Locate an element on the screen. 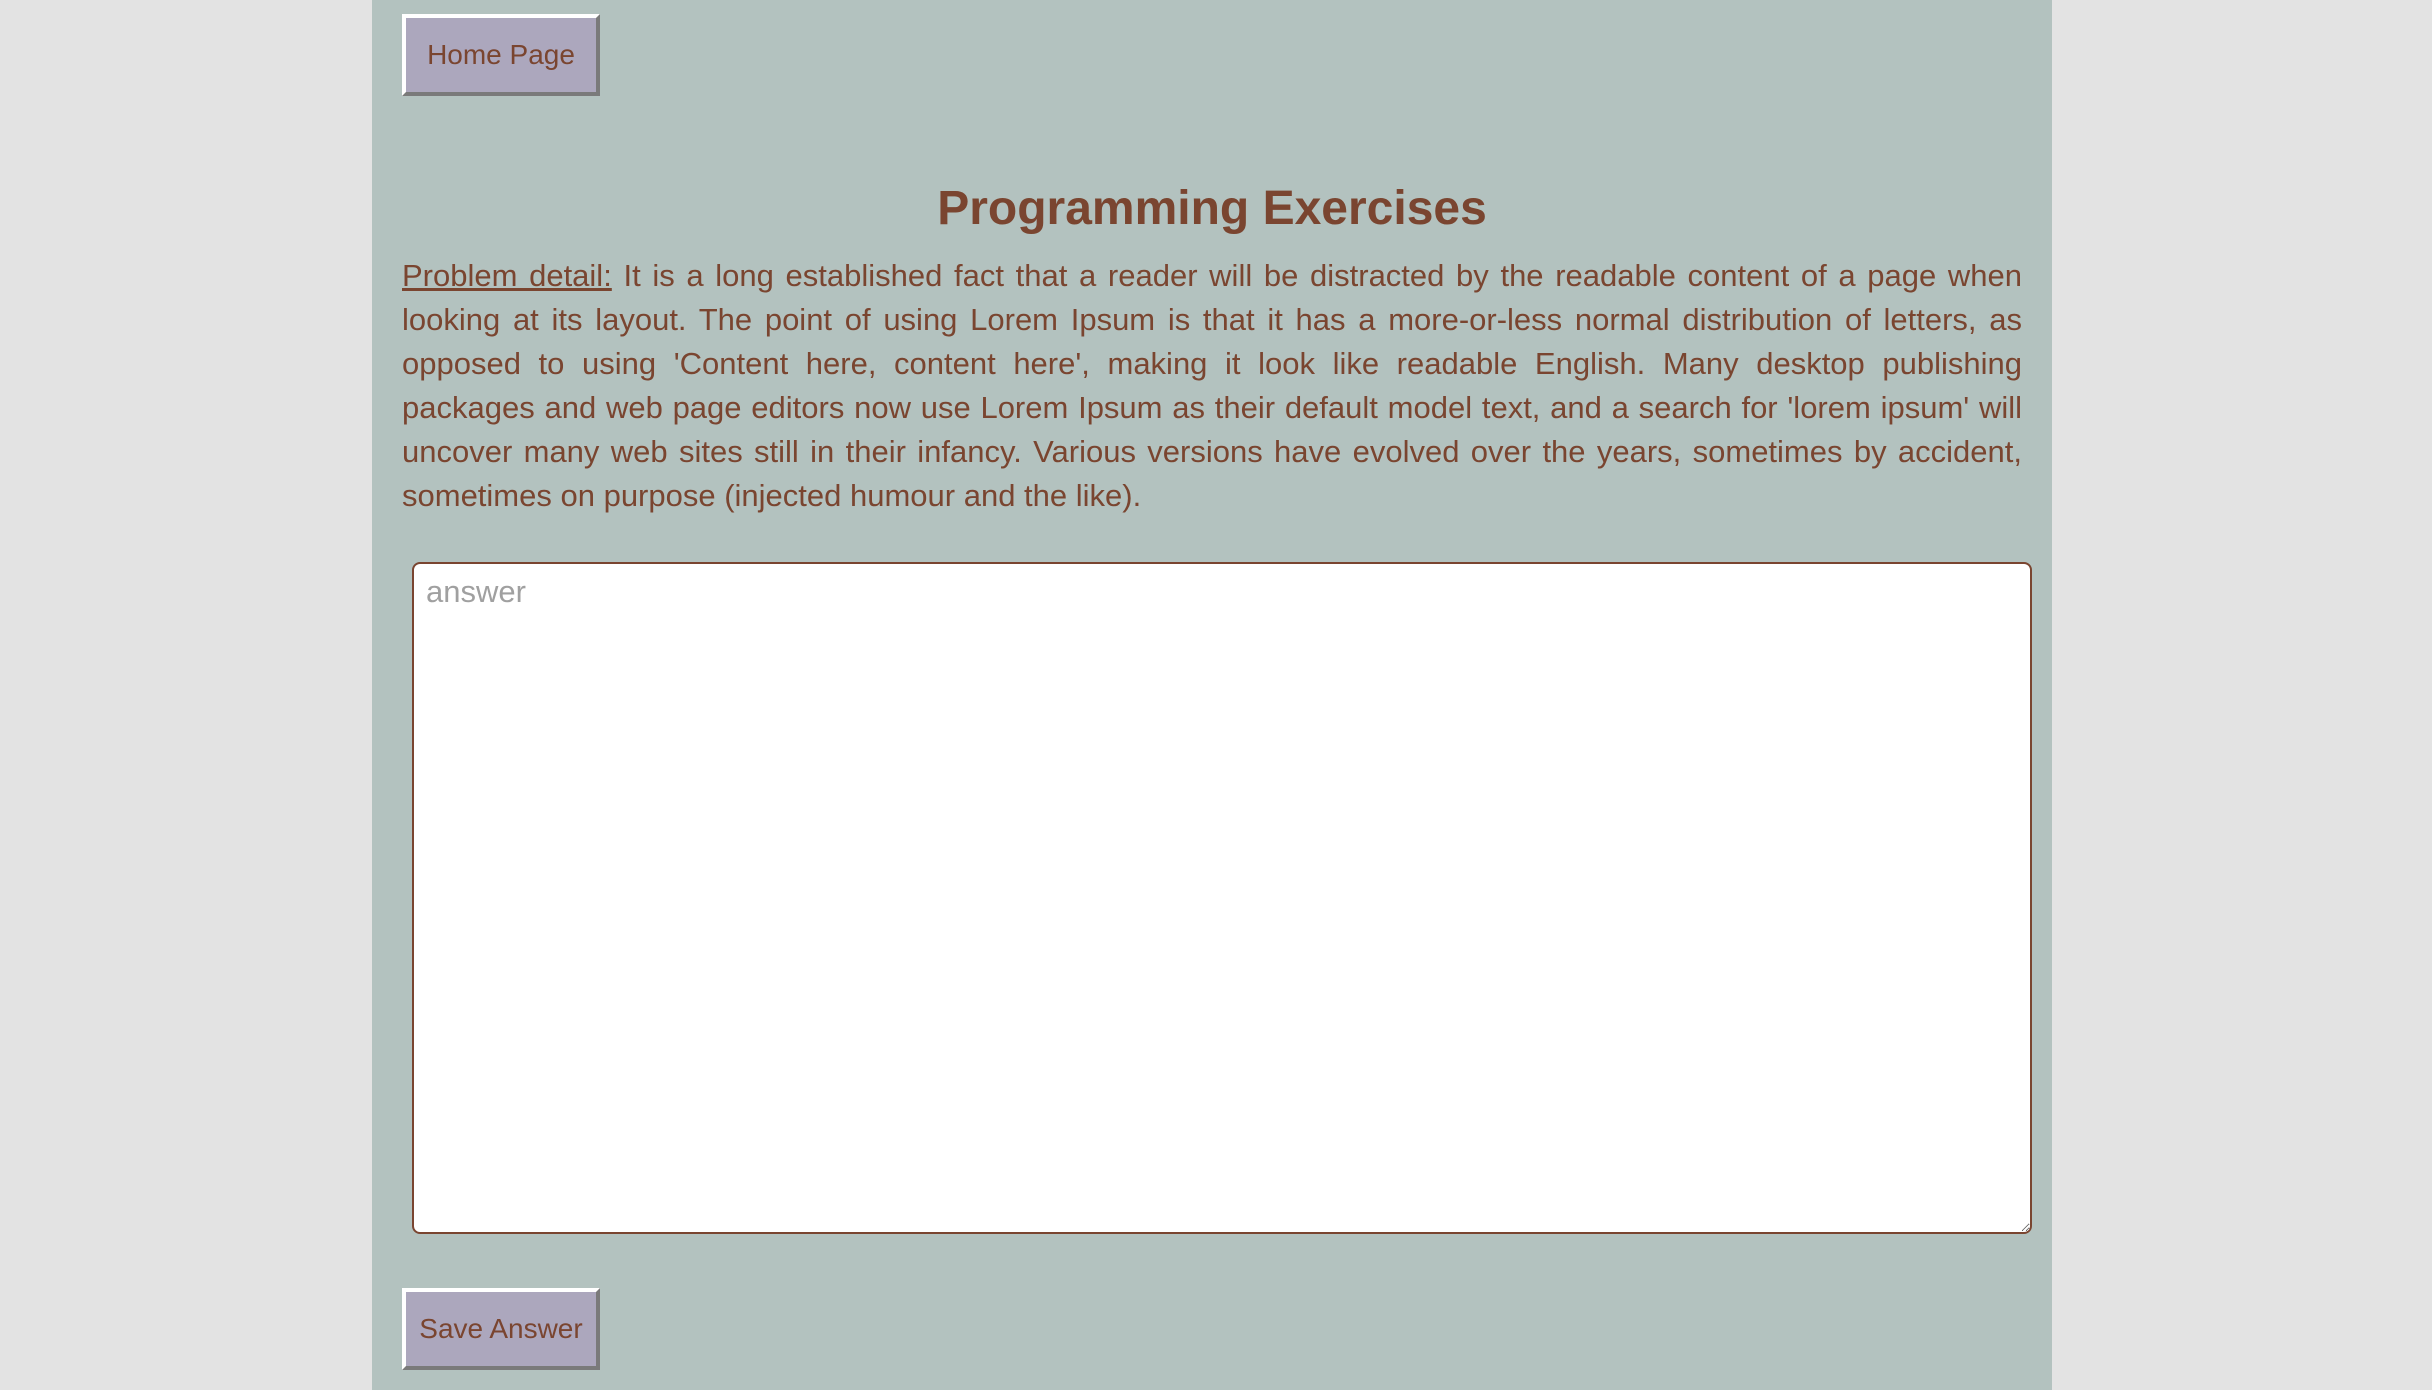  page-title: Programming Exercises is located at coordinates (1212, 208).